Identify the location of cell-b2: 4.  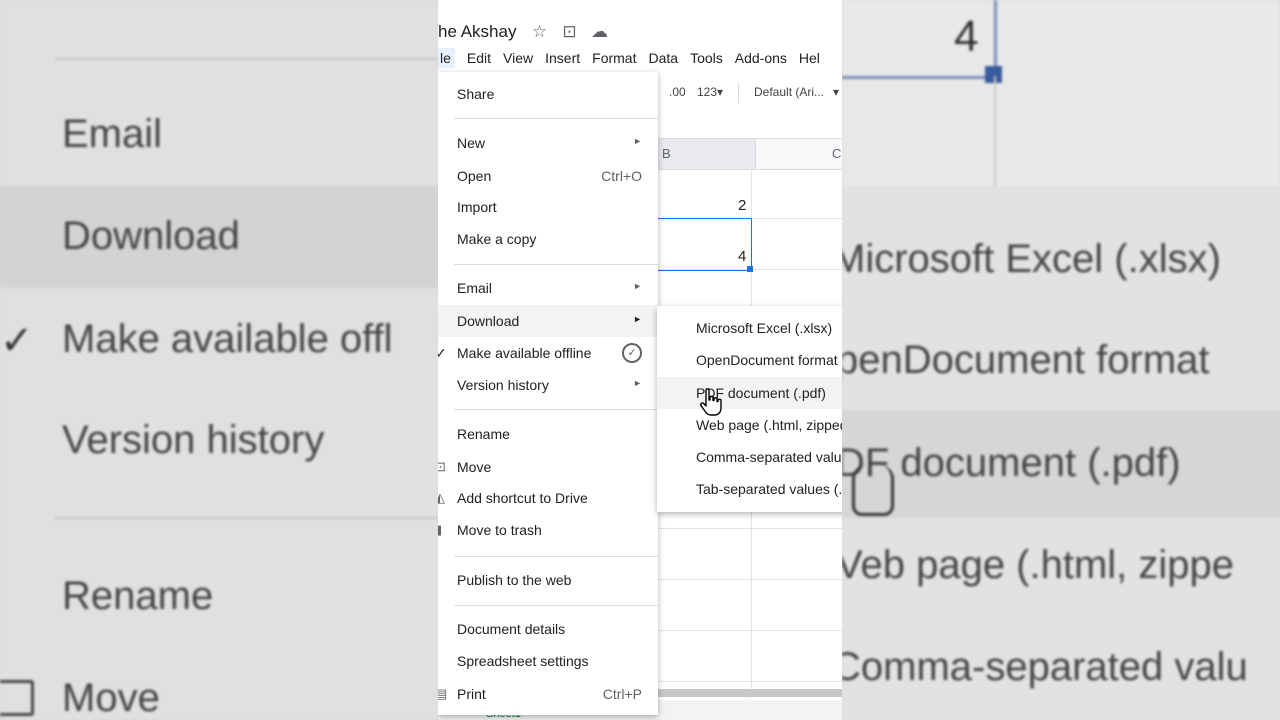
(742, 256).